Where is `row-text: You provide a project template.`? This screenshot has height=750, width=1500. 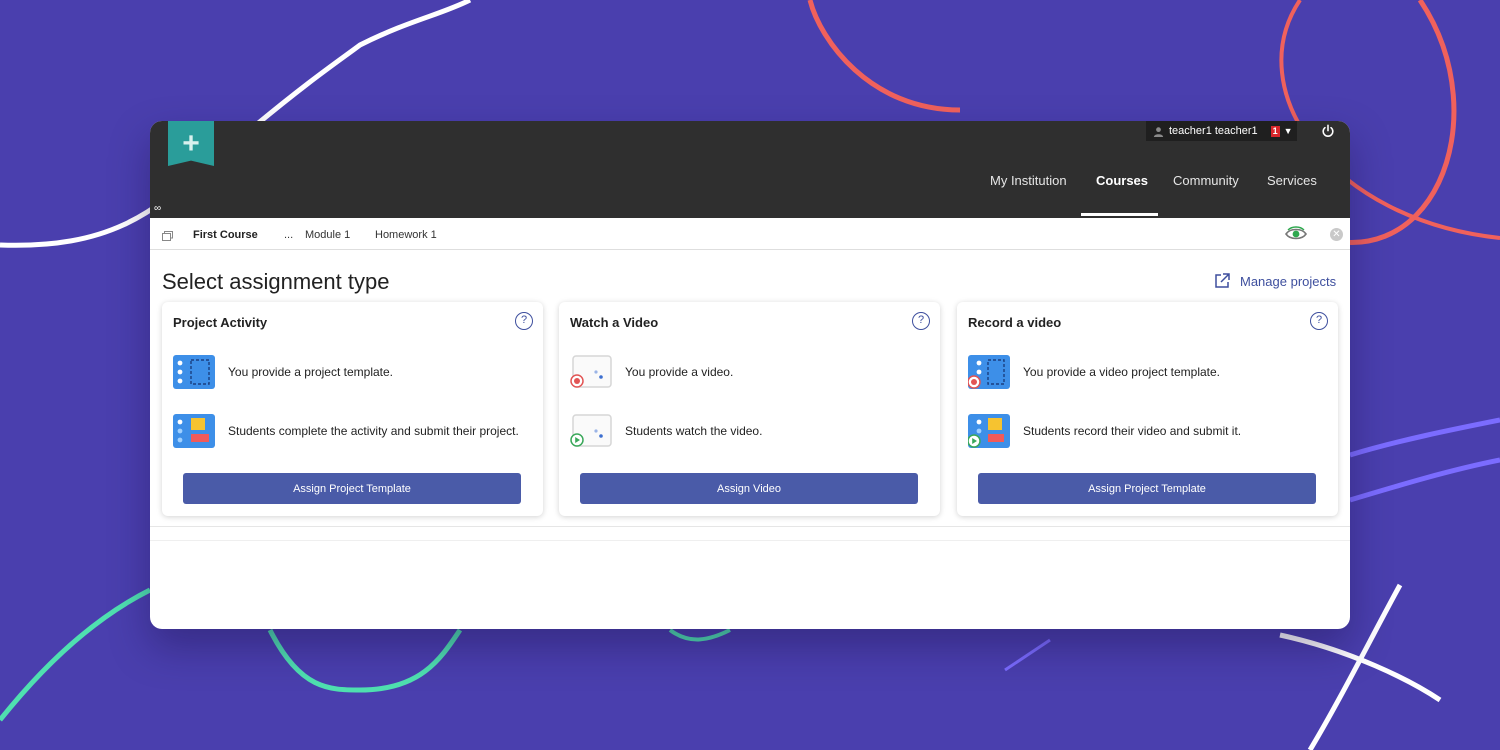 row-text: You provide a project template. is located at coordinates (310, 372).